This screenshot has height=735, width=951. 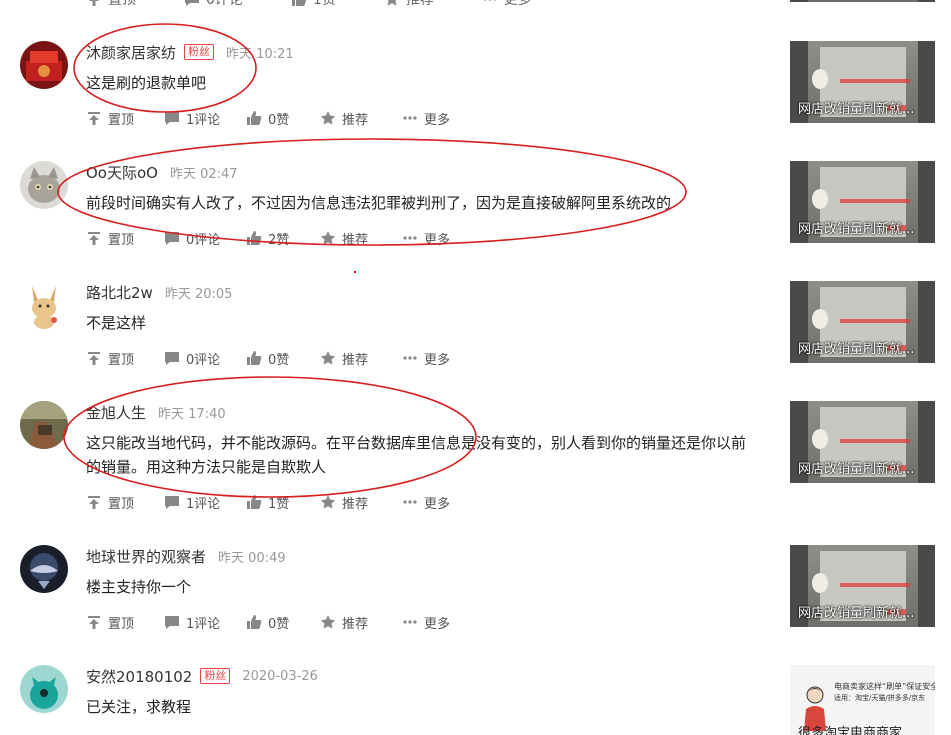 What do you see at coordinates (410, 622) in the screenshot?
I see `more-icon` at bounding box center [410, 622].